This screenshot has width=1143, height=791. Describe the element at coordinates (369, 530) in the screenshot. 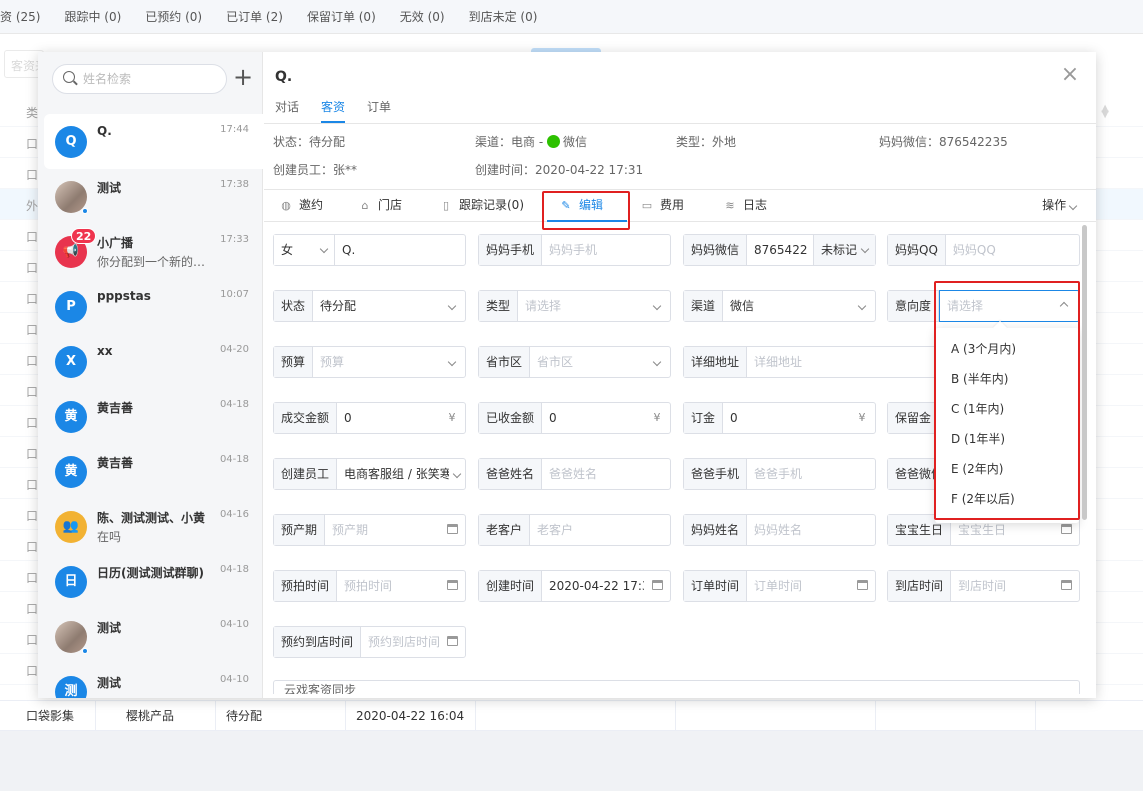

I see `due-date-field: 预产期 预产期` at that location.